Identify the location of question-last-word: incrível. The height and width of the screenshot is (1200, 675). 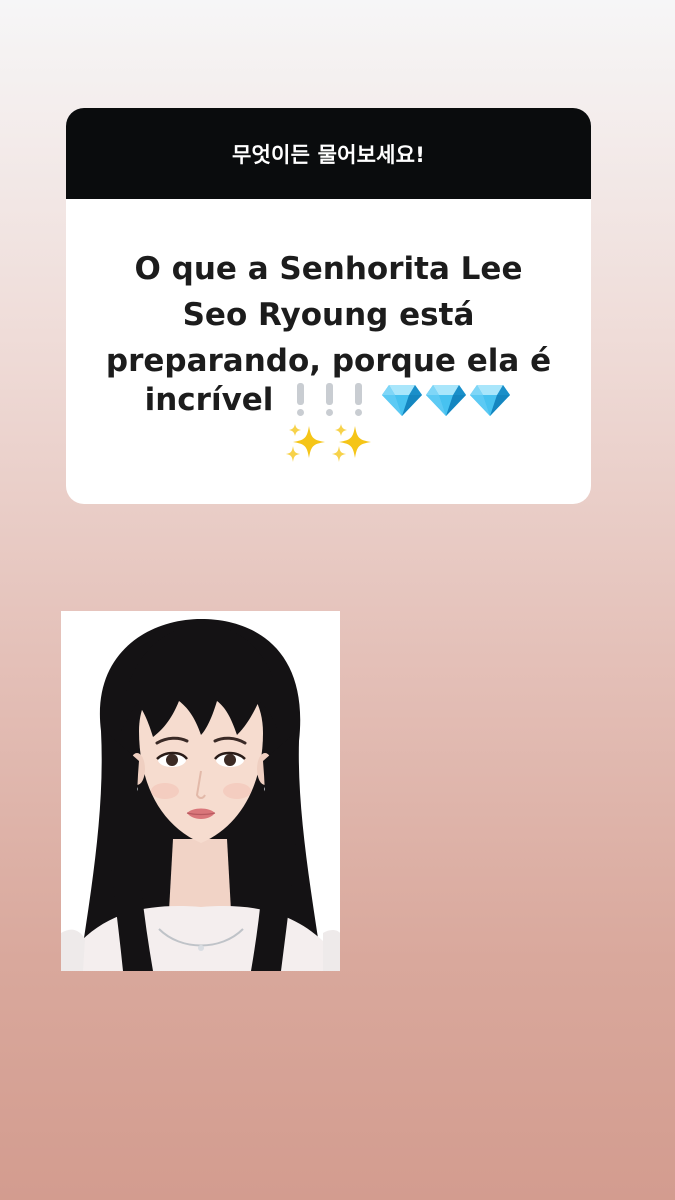
(209, 400).